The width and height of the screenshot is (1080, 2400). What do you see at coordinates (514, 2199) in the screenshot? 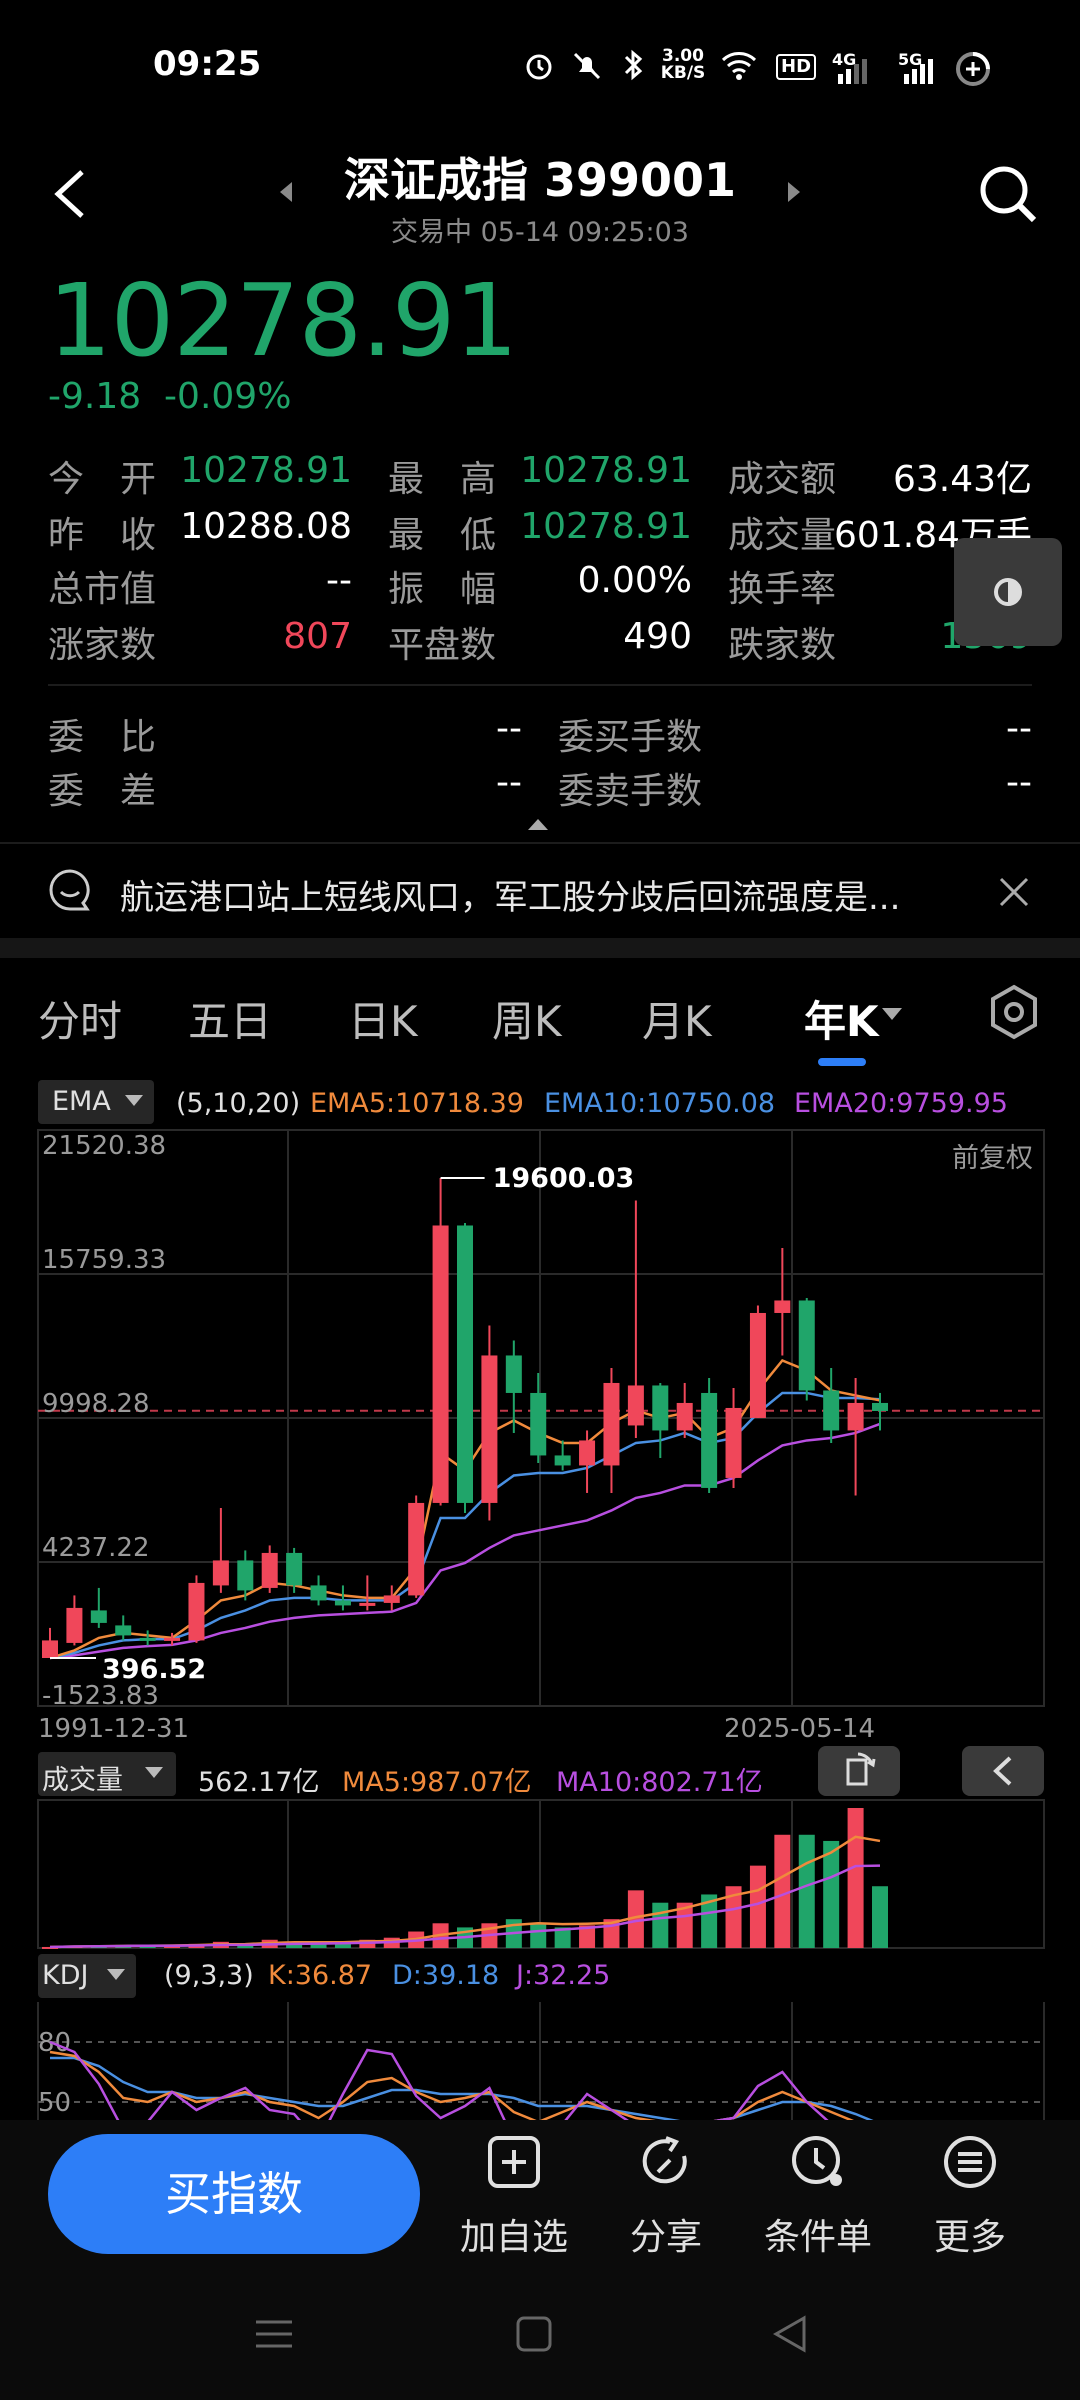
I see `action-0: 加自选` at bounding box center [514, 2199].